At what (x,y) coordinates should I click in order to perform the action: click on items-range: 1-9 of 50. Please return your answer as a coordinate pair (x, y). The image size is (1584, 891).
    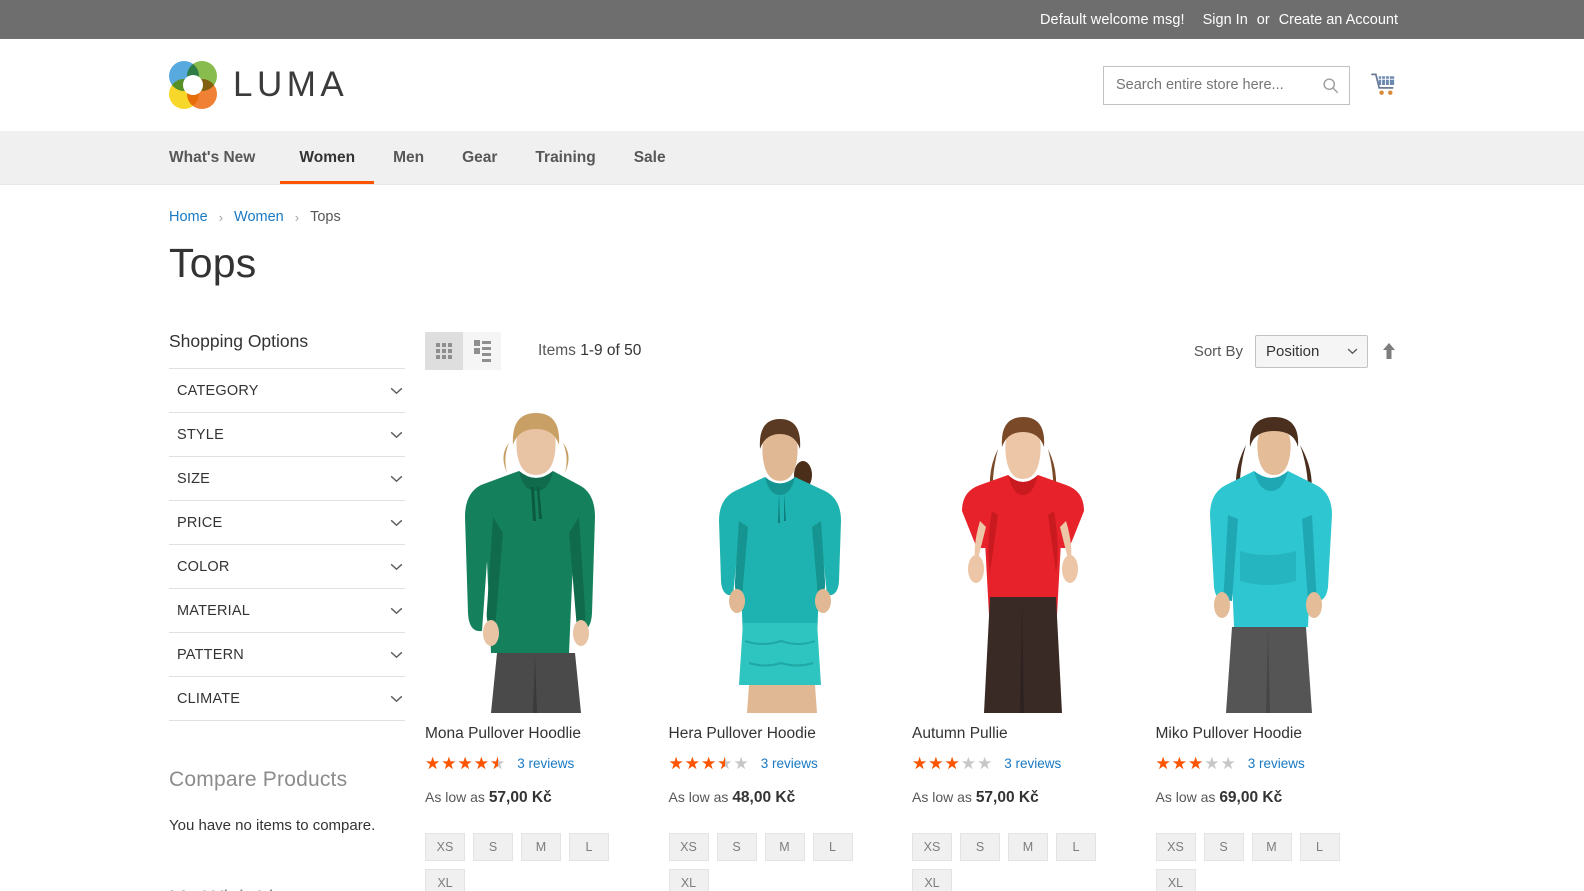
    Looking at the image, I should click on (611, 350).